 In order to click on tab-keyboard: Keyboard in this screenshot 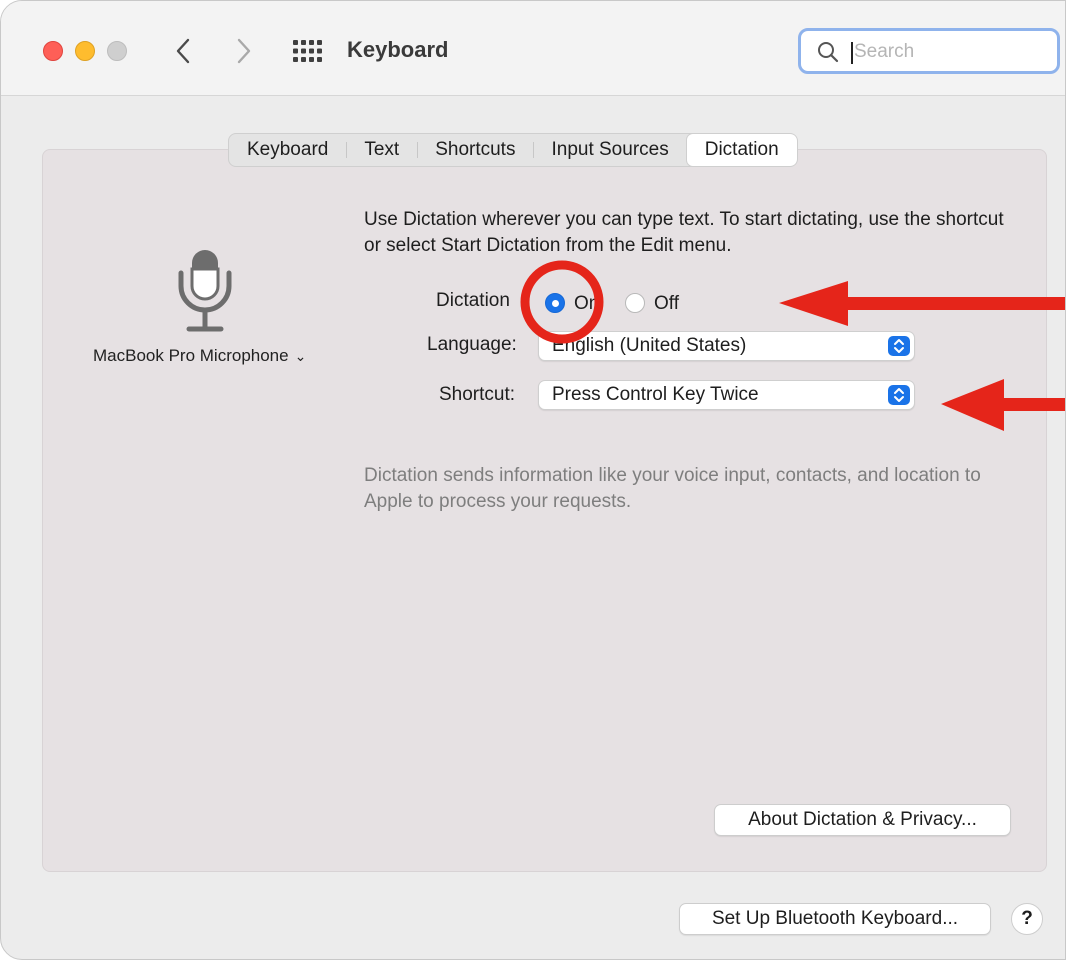, I will do `click(287, 150)`.